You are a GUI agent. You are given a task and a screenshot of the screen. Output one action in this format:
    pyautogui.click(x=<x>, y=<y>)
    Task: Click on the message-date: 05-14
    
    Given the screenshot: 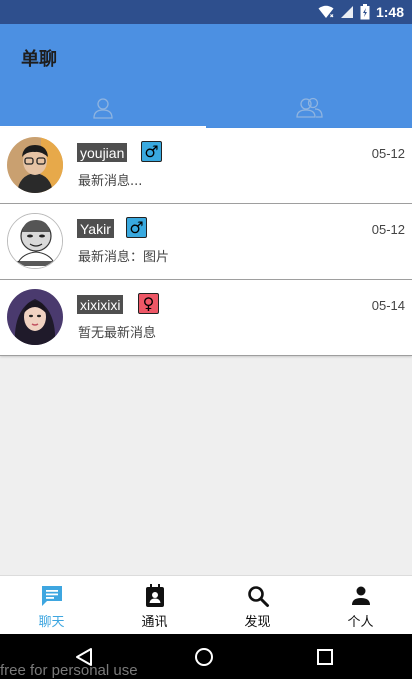 What is the action you would take?
    pyautogui.click(x=388, y=305)
    